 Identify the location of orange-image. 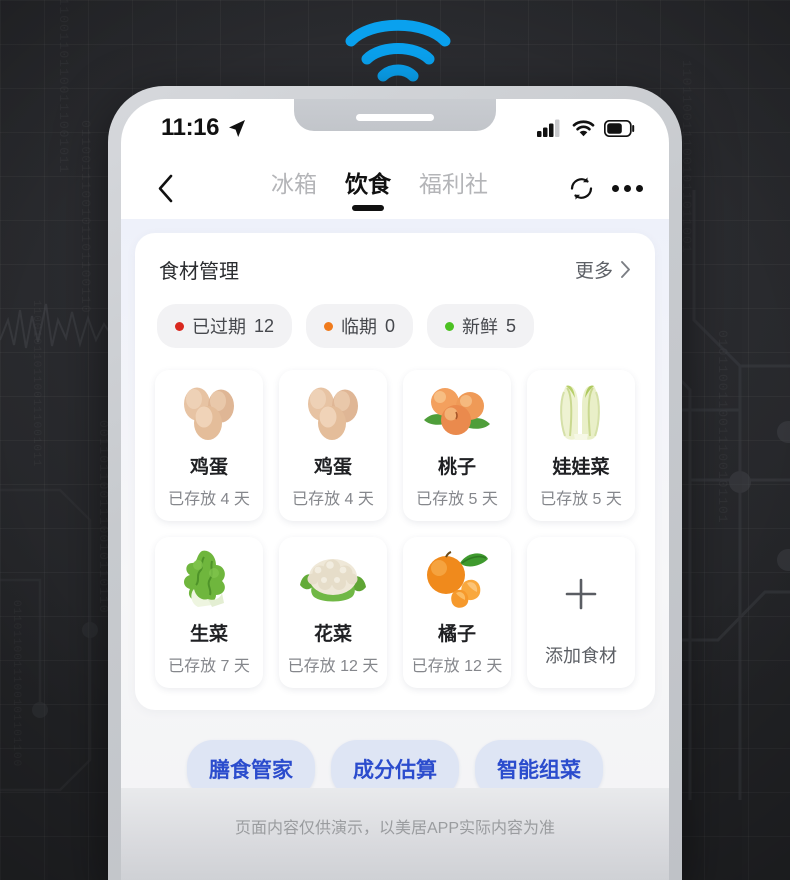
(457, 579).